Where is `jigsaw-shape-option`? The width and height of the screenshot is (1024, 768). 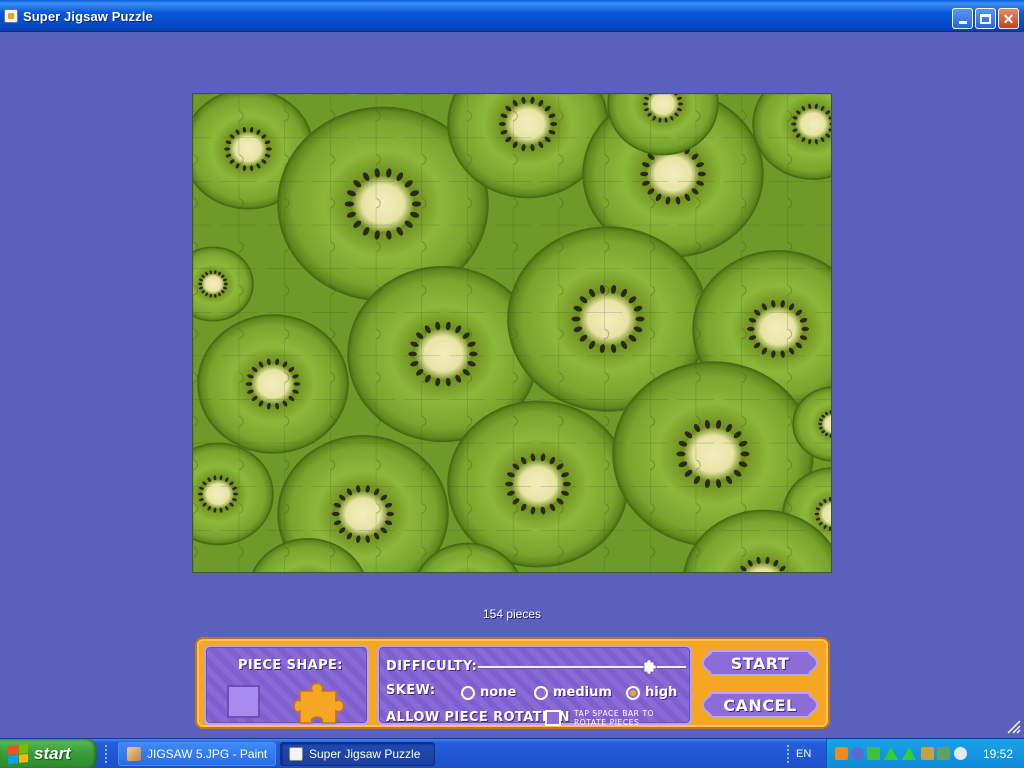
jigsaw-shape-option is located at coordinates (321, 702).